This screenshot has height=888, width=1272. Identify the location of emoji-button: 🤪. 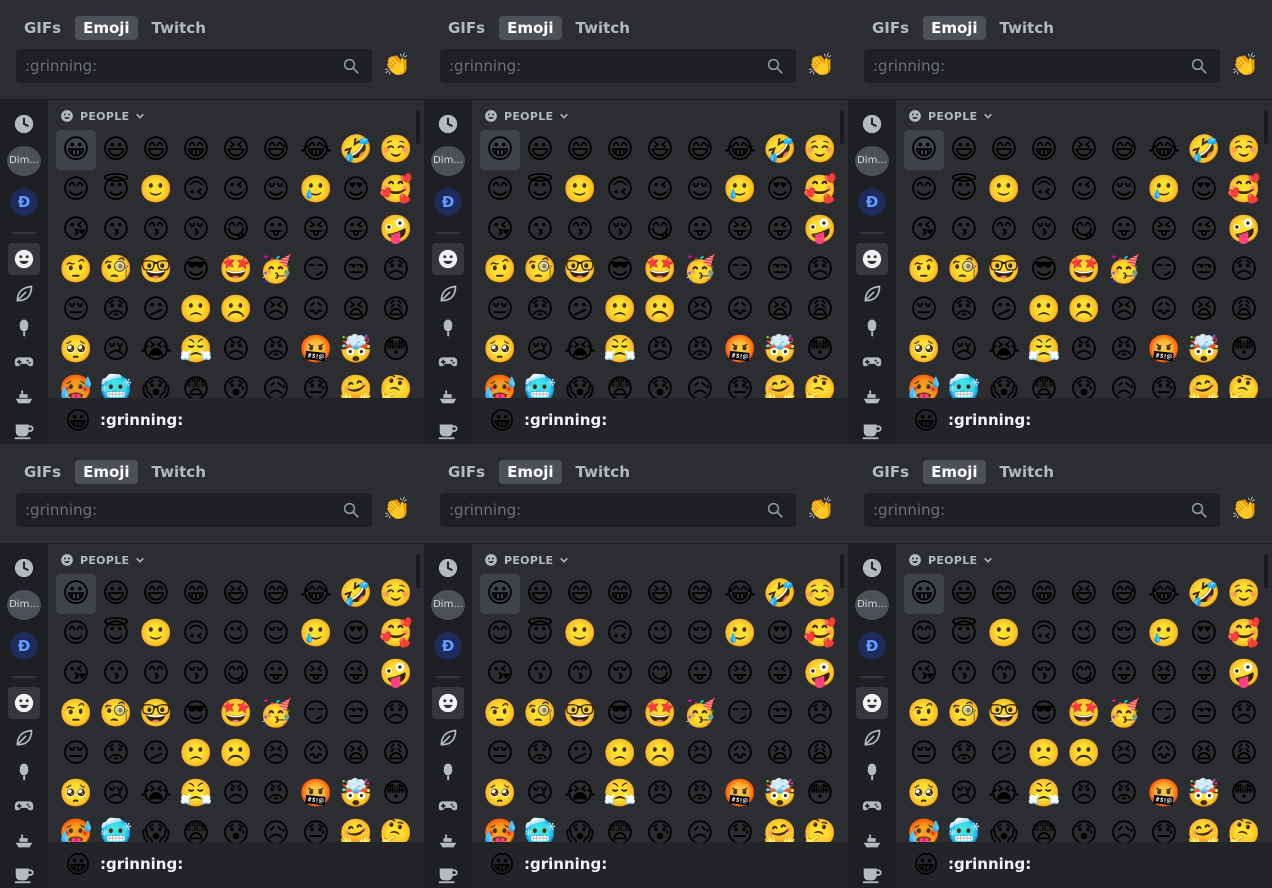
(820, 674).